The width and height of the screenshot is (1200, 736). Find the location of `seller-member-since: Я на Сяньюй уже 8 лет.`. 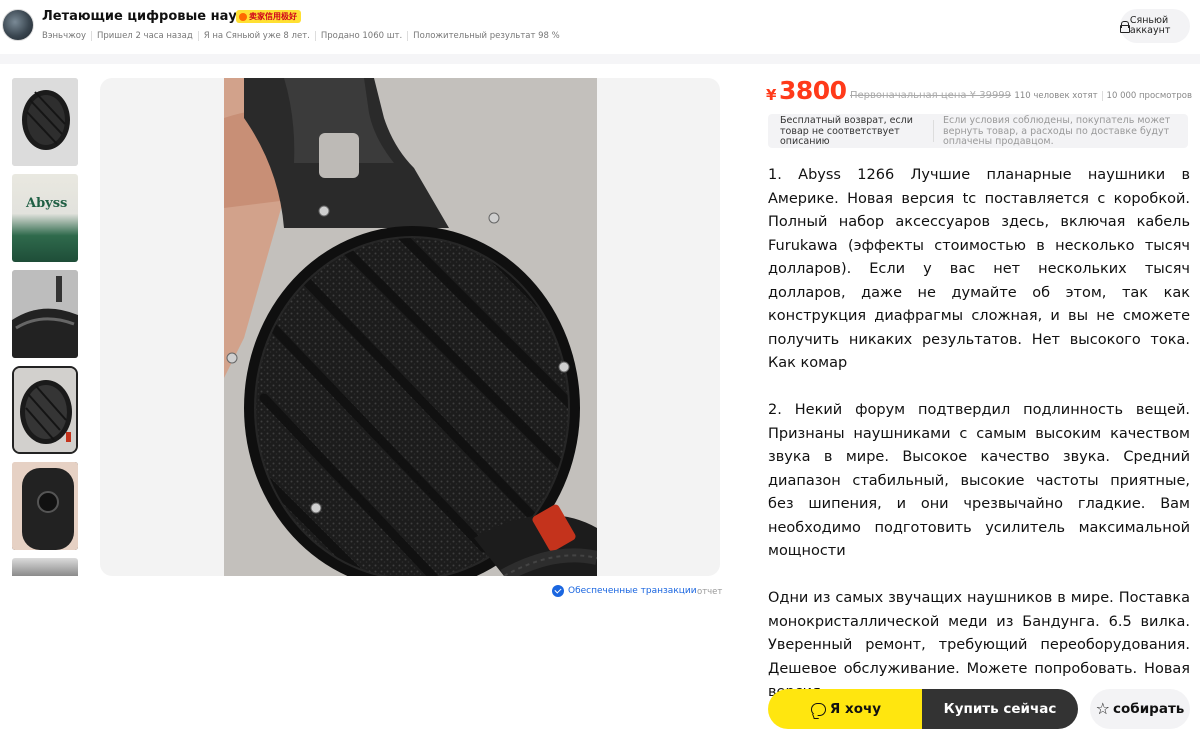

seller-member-since: Я на Сяньюй уже 8 лет. is located at coordinates (256, 36).